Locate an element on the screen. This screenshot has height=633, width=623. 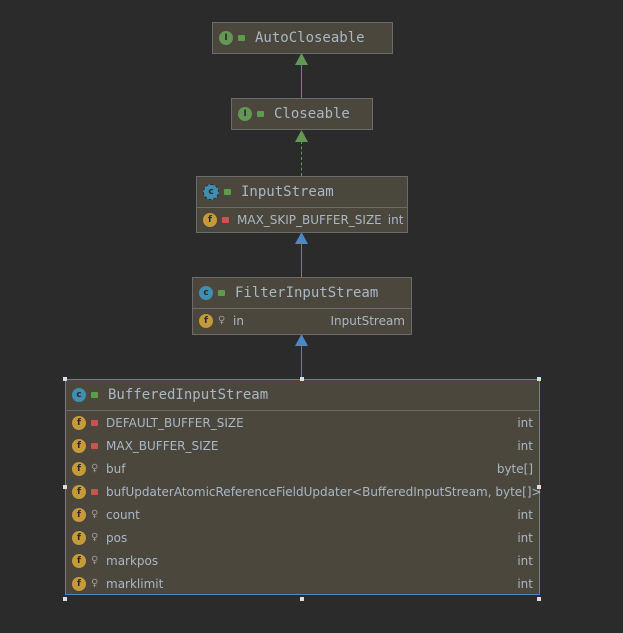
field-row: f ♀ marklimit int is located at coordinates (302, 583).